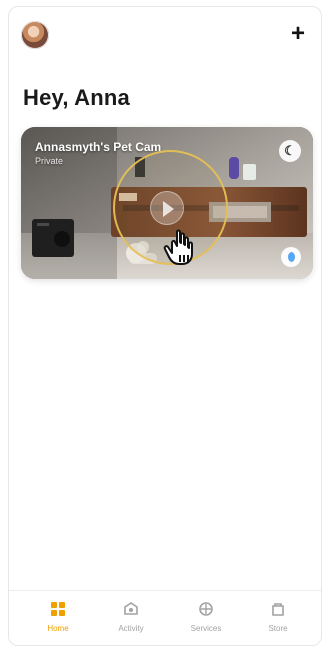  I want to click on play-icon, so click(167, 208).